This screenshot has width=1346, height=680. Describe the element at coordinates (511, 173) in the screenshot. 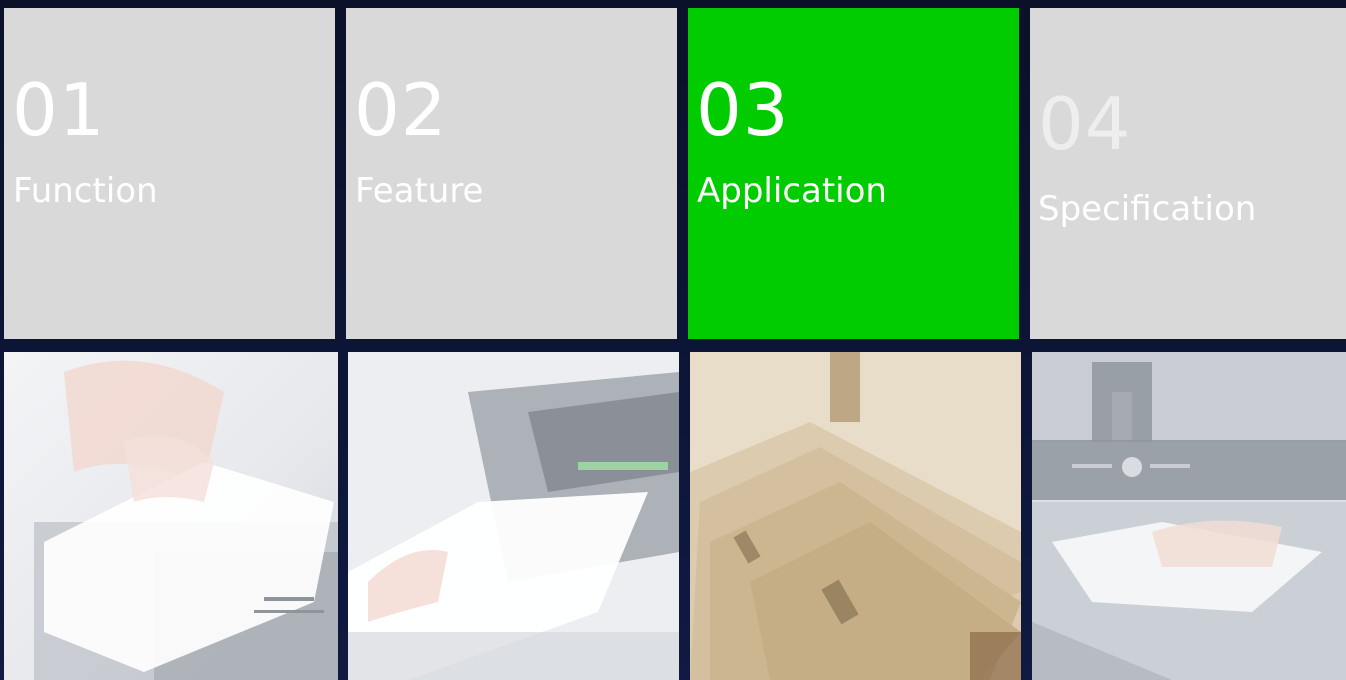

I see `tab-feature: 02 Feature` at that location.